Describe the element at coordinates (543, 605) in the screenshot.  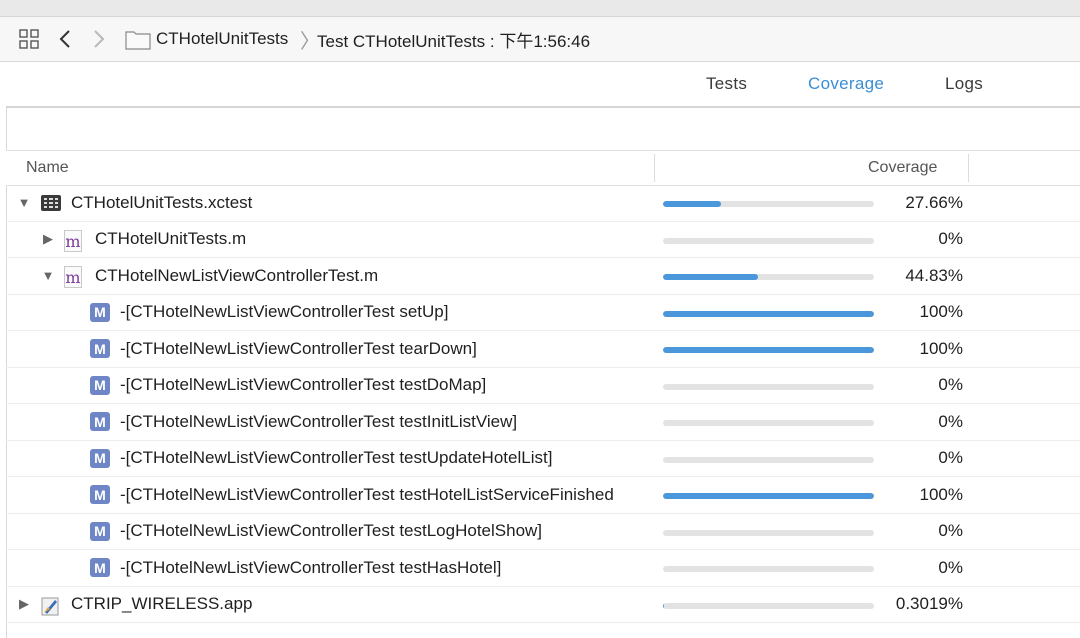
I see `table-row: ▶ CTRIP_WIRELESS.app 0.3019%` at that location.